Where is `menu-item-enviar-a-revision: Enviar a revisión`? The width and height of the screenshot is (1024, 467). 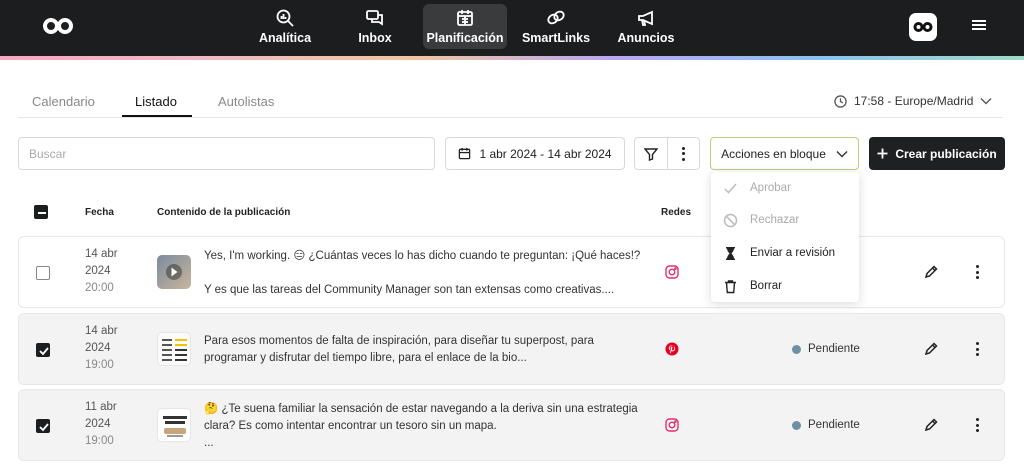
menu-item-enviar-a-revision: Enviar a revisión is located at coordinates (779, 253).